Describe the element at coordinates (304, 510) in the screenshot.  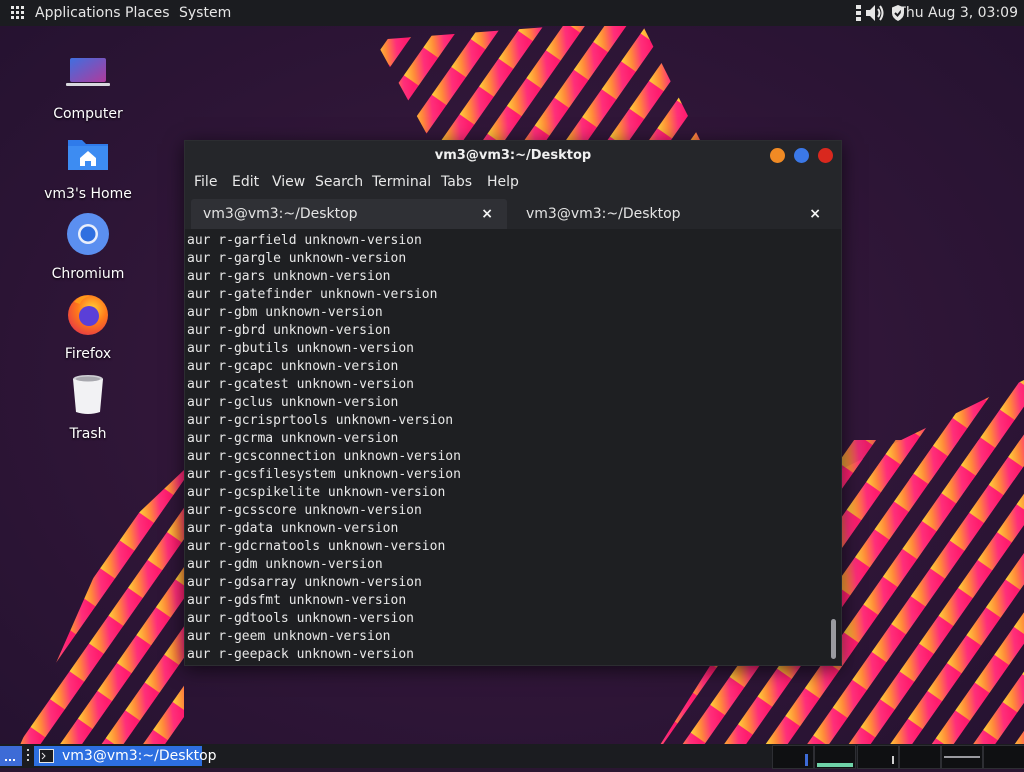
I see `output-line: aur r-gcsscore unknown-version` at that location.